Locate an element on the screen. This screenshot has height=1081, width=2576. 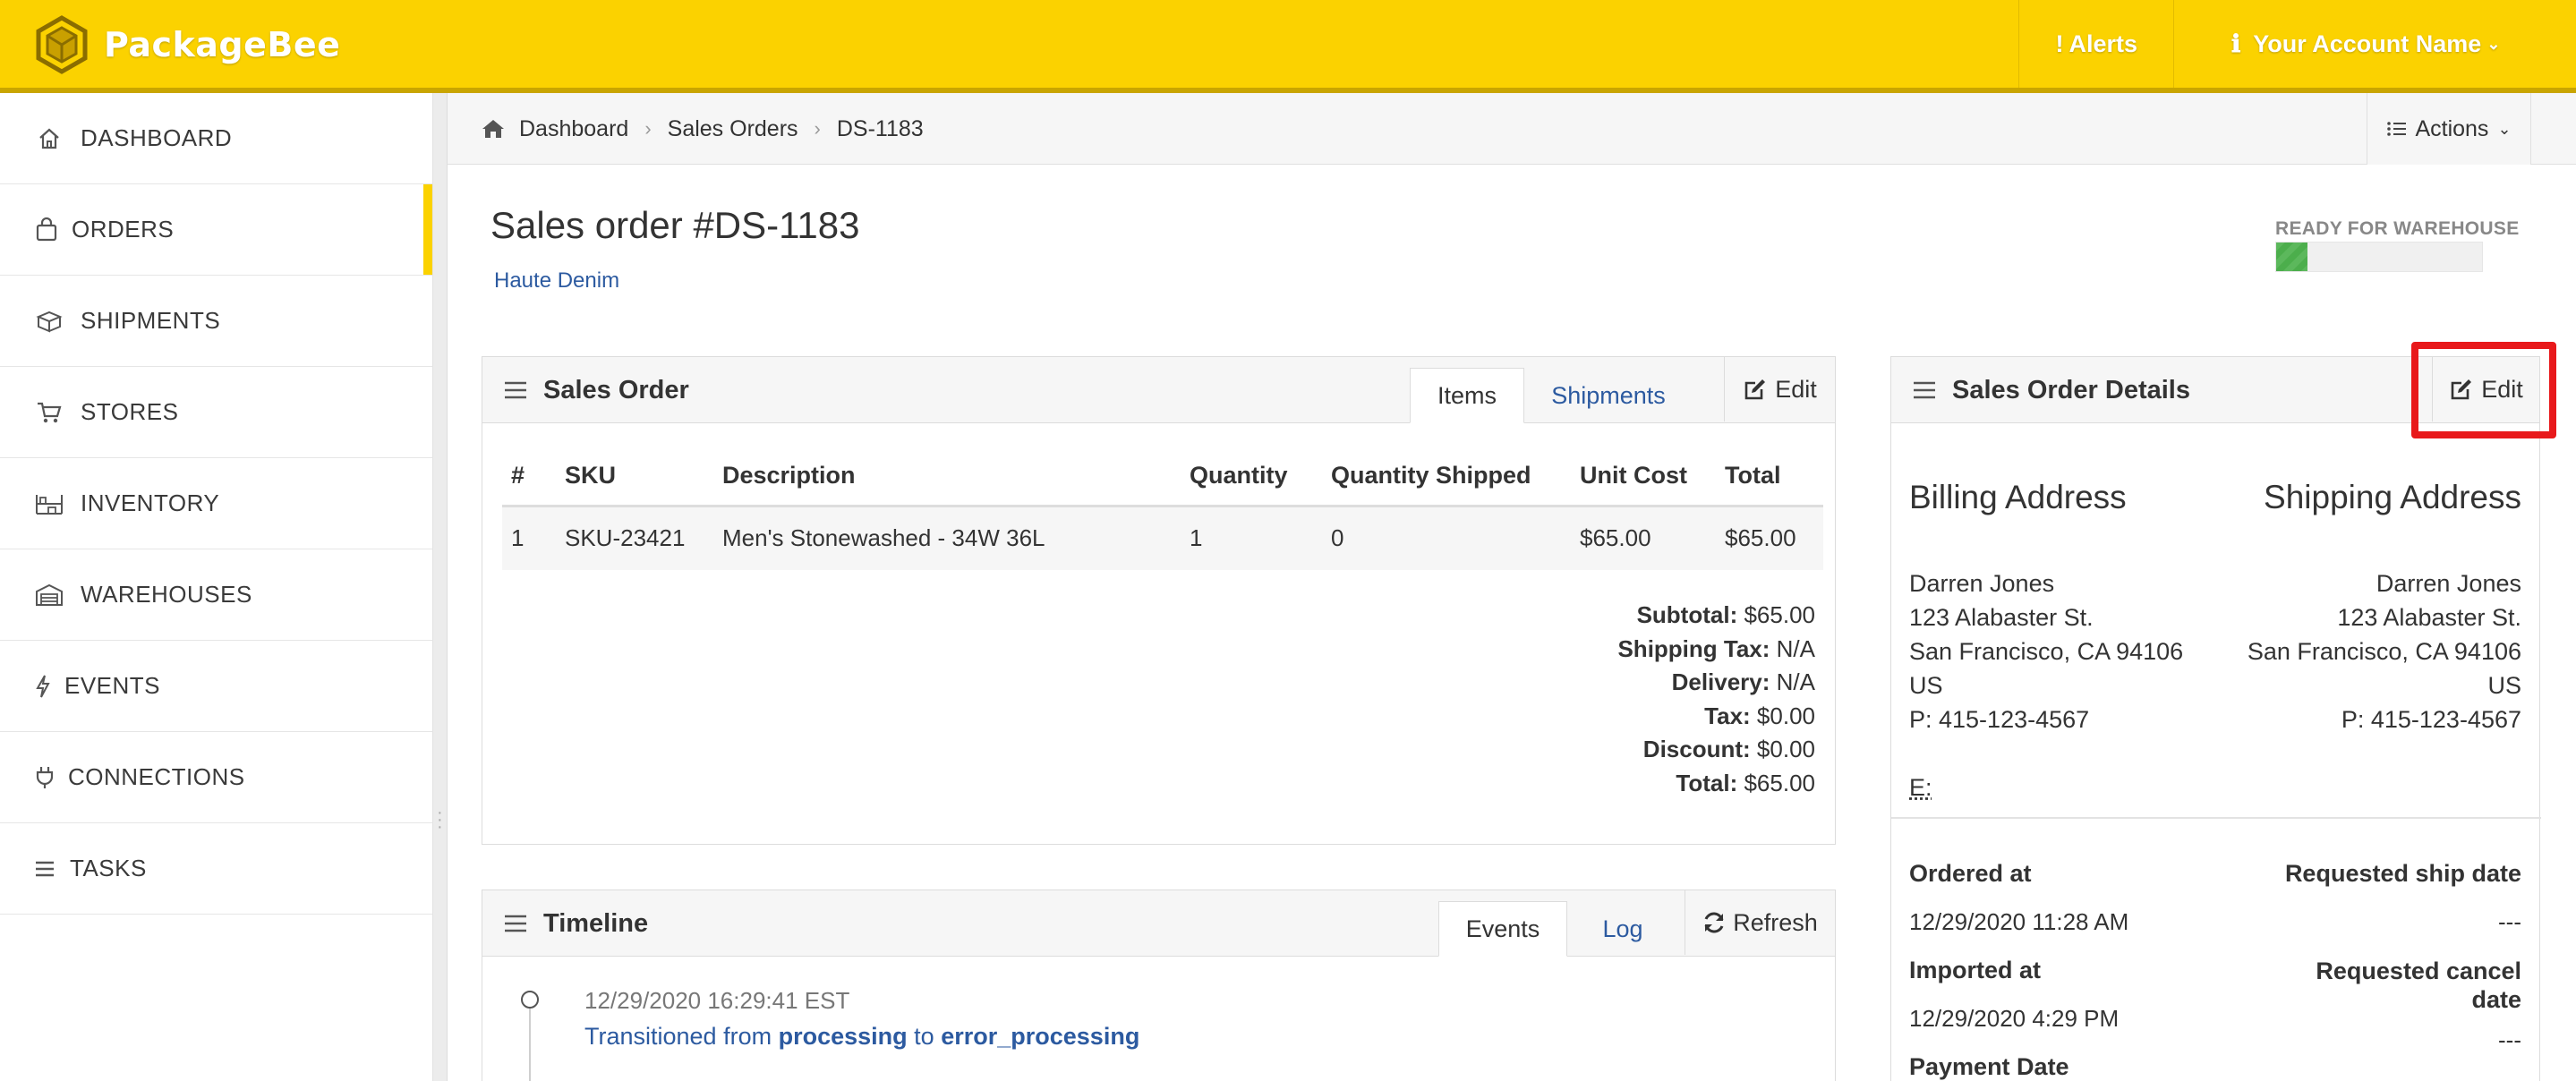
actions-dropdown-button: Actions ⌄ is located at coordinates (2449, 129).